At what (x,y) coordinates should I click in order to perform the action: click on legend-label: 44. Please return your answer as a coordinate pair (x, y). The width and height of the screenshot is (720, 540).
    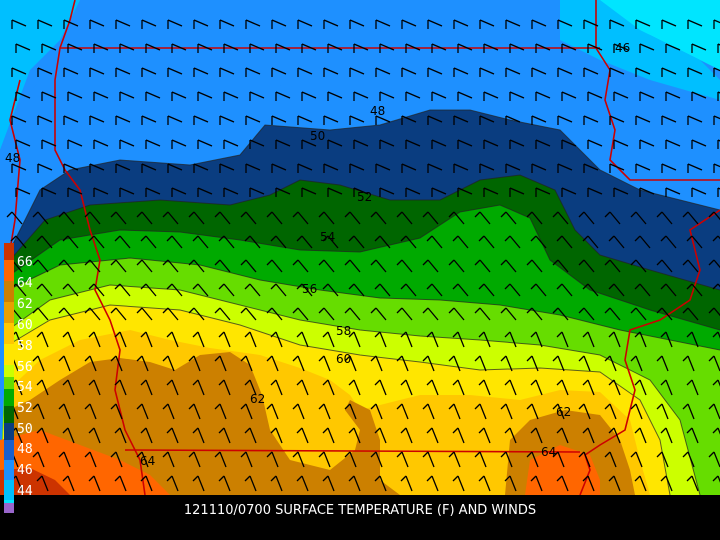
    Looking at the image, I should click on (25, 491).